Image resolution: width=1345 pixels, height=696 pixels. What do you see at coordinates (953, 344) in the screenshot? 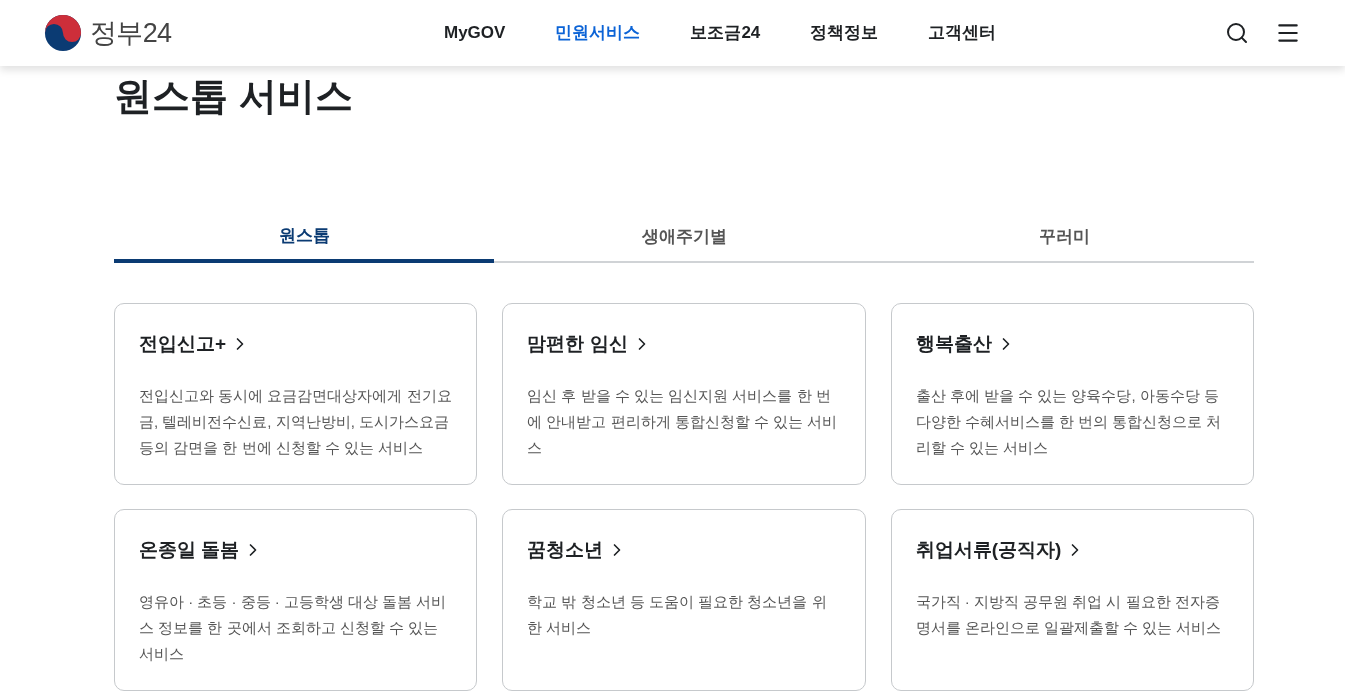
I see `card-title: 행복출산` at bounding box center [953, 344].